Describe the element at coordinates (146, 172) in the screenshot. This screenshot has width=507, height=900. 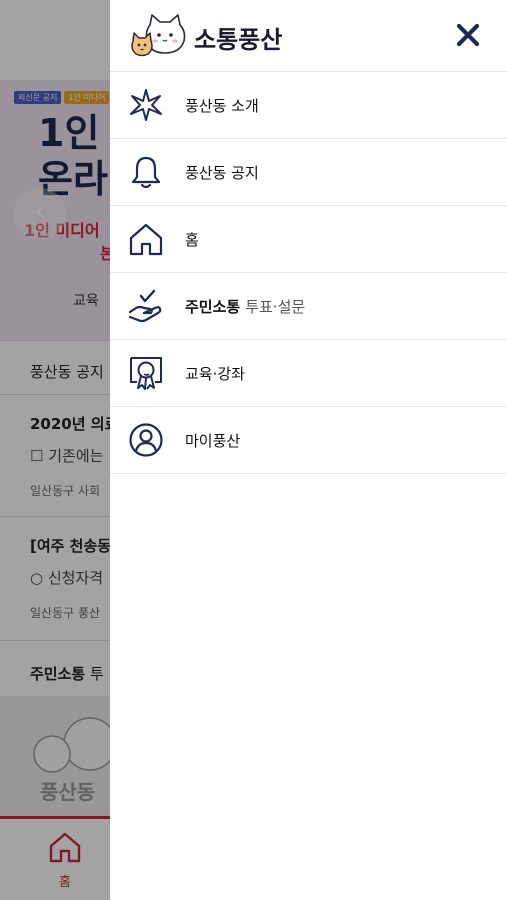
I see `bell-icon` at that location.